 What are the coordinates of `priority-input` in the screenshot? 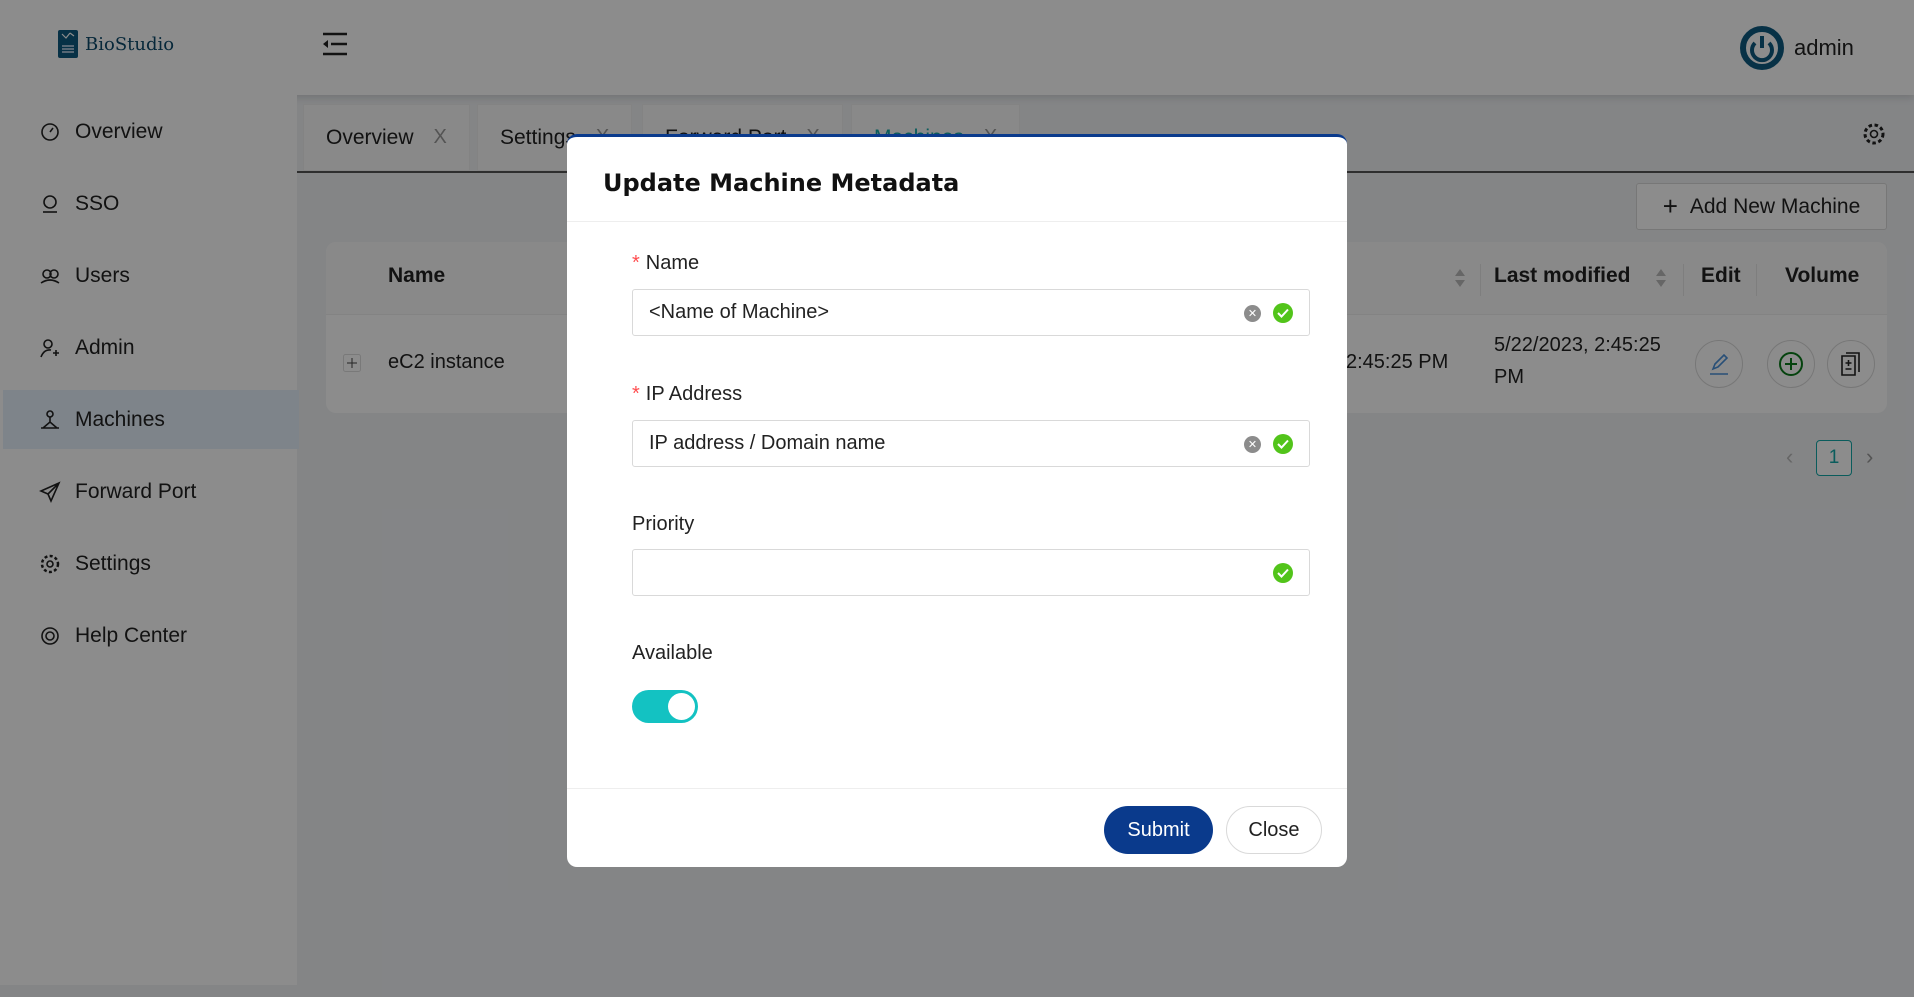 It's located at (971, 572).